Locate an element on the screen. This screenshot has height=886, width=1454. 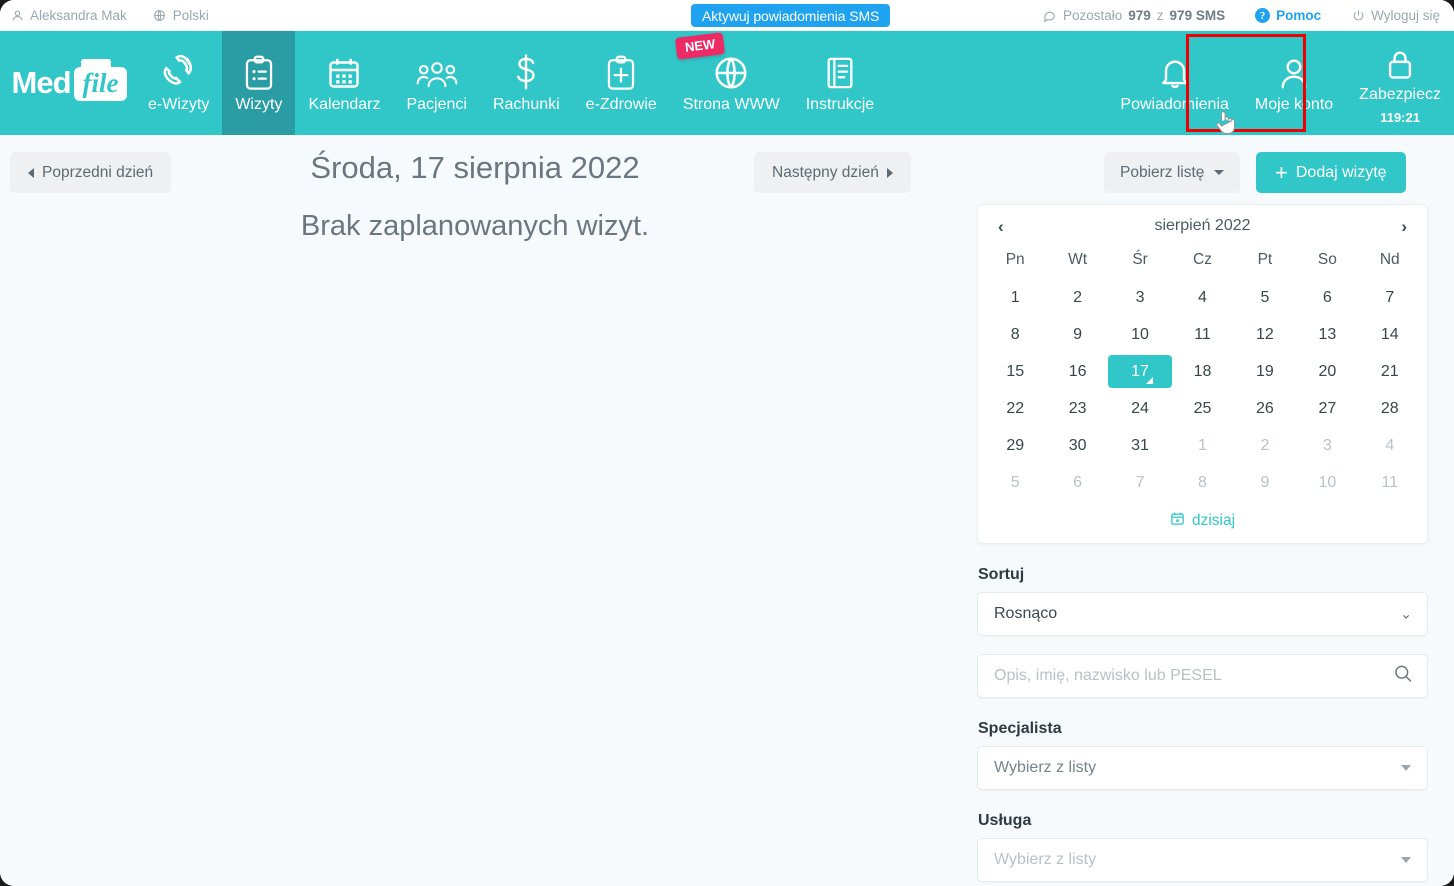
nav-item-e-zdrowie: e-Zdrowie is located at coordinates (621, 83).